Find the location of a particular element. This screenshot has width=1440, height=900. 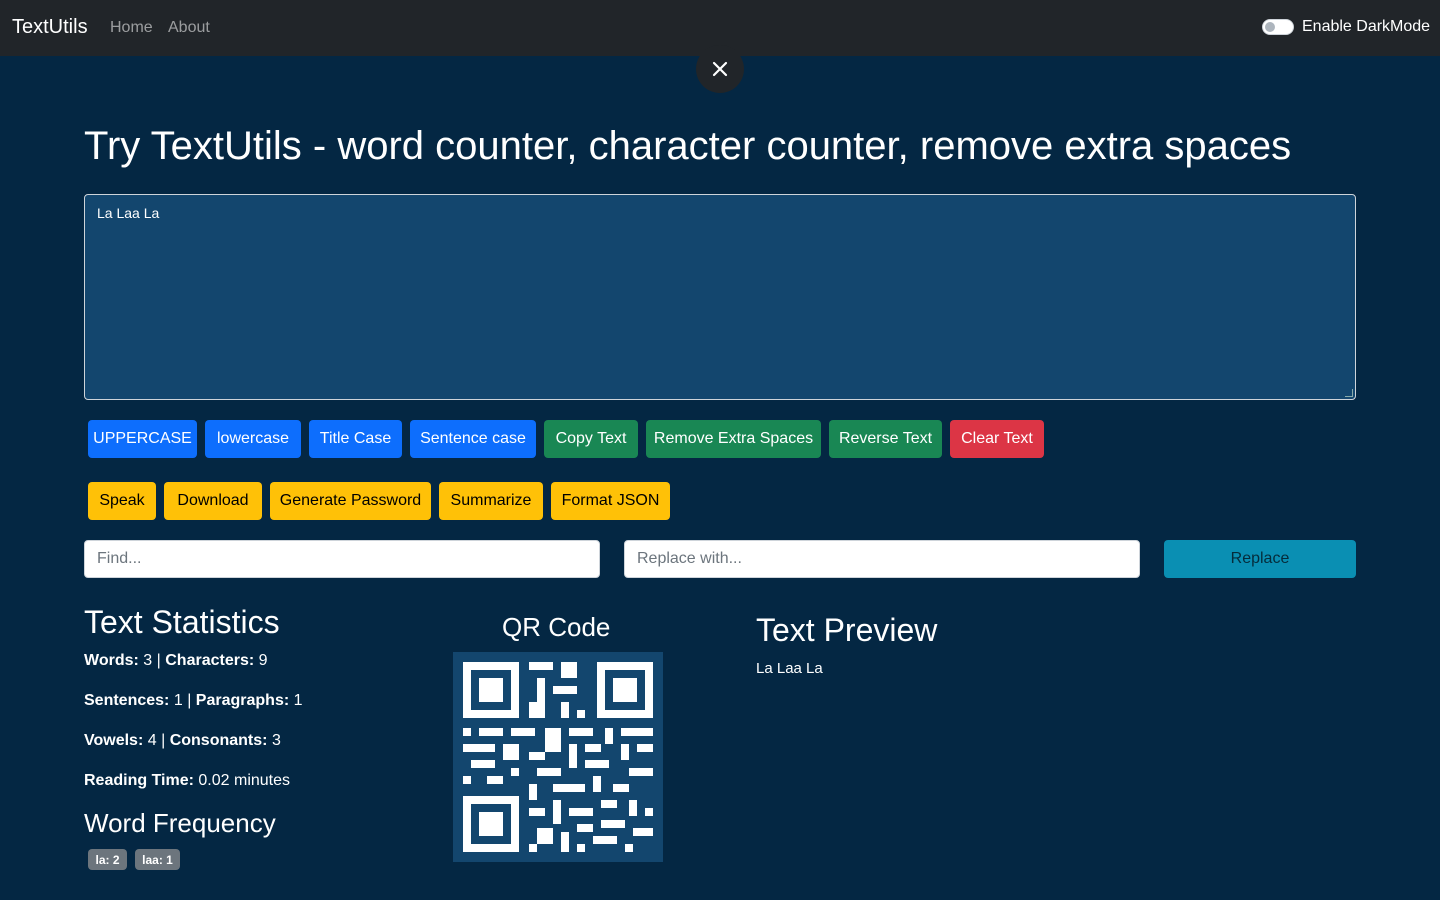

stat-words-characters: Words: 3 | Characters: 9 is located at coordinates (176, 661).